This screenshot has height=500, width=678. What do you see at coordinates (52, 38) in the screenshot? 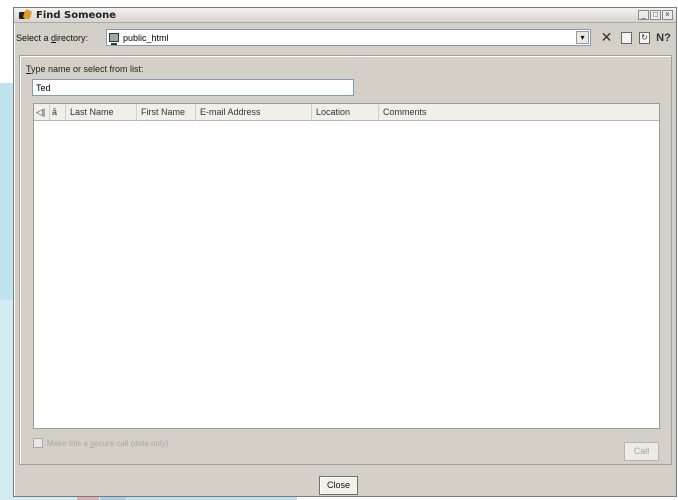
I see `directory-label: Select a directory:` at bounding box center [52, 38].